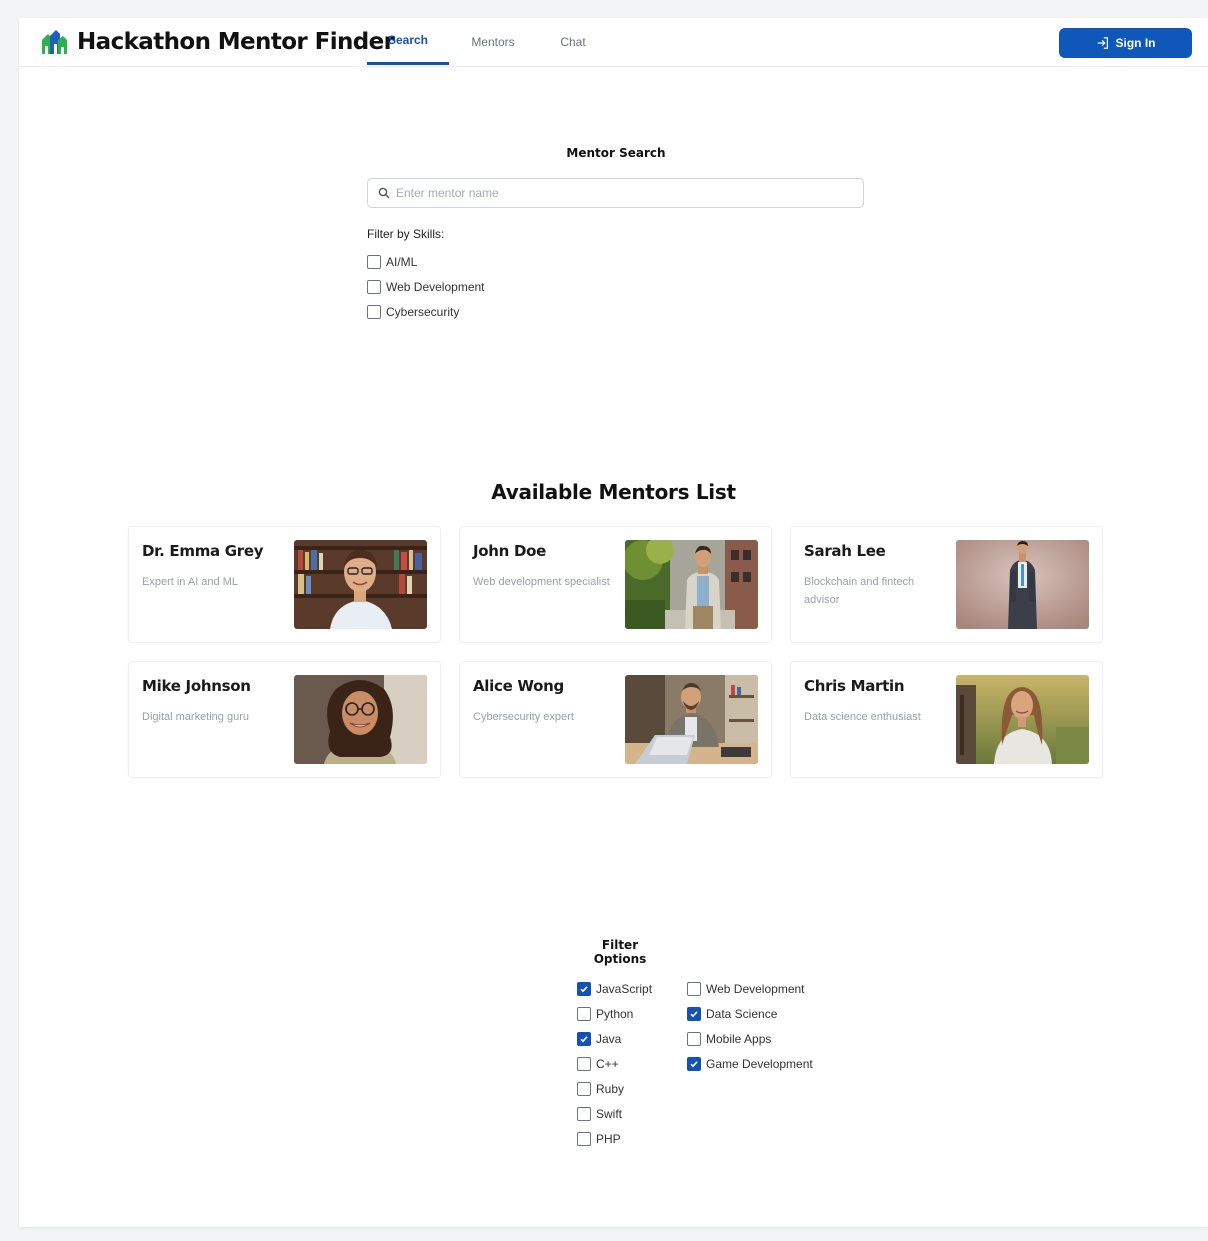 This screenshot has width=1208, height=1241. Describe the element at coordinates (609, 1038) in the screenshot. I see `filter-label: Java` at that location.